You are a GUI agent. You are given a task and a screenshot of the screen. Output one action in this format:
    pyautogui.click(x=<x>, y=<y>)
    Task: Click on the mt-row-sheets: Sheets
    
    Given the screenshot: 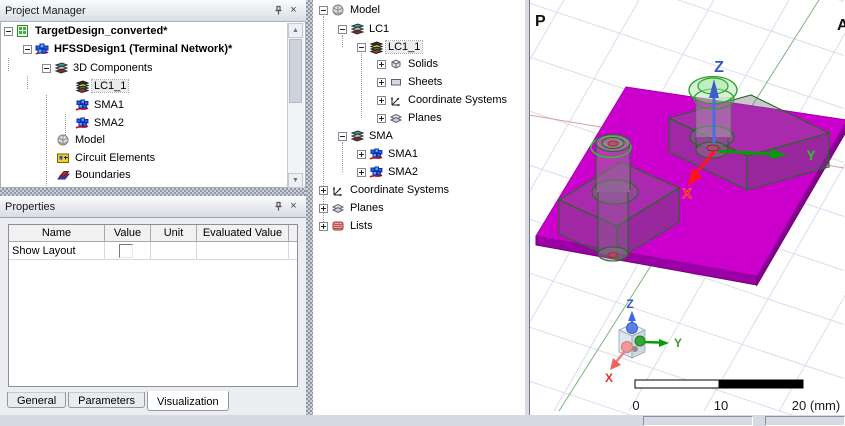 What is the action you would take?
    pyautogui.click(x=410, y=82)
    